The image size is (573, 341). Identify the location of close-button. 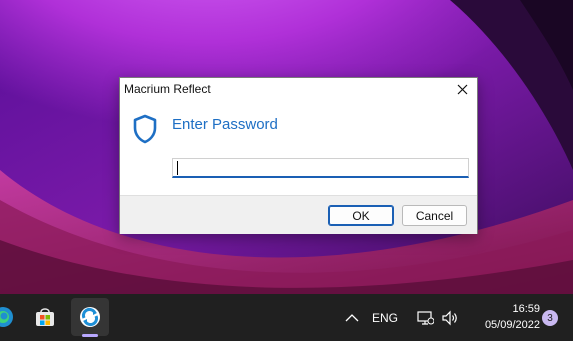
(462, 89).